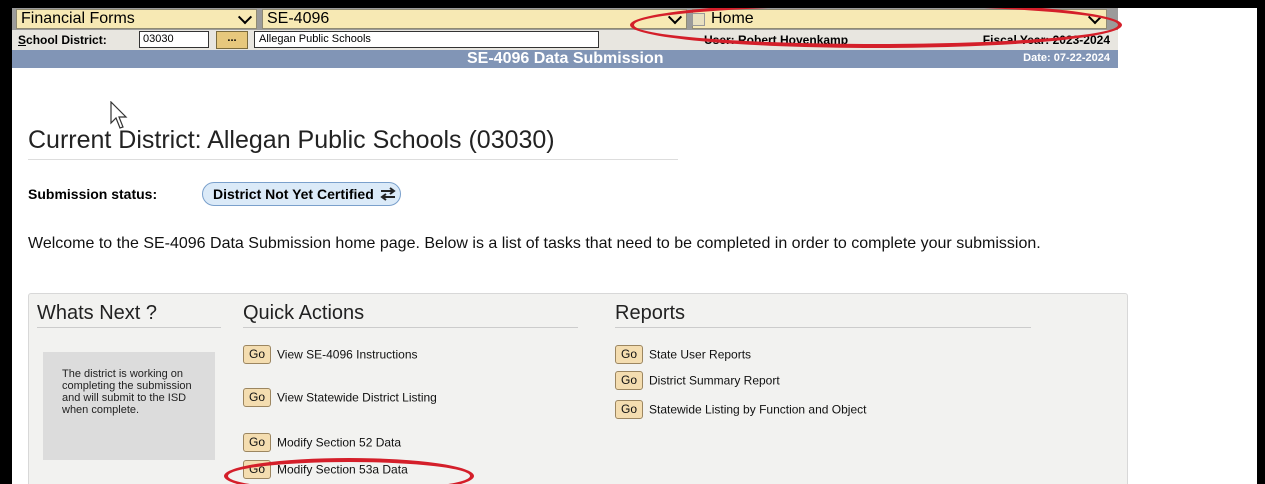 Image resolution: width=1265 pixels, height=484 pixels. Describe the element at coordinates (1066, 58) in the screenshot. I see `date-label: Date: 07-22-2024` at that location.